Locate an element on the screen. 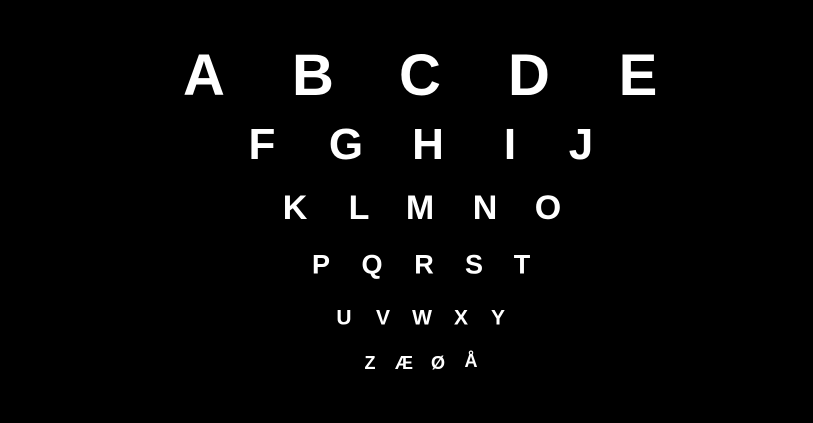 The image size is (813, 423). chart-letter: N is located at coordinates (485, 208).